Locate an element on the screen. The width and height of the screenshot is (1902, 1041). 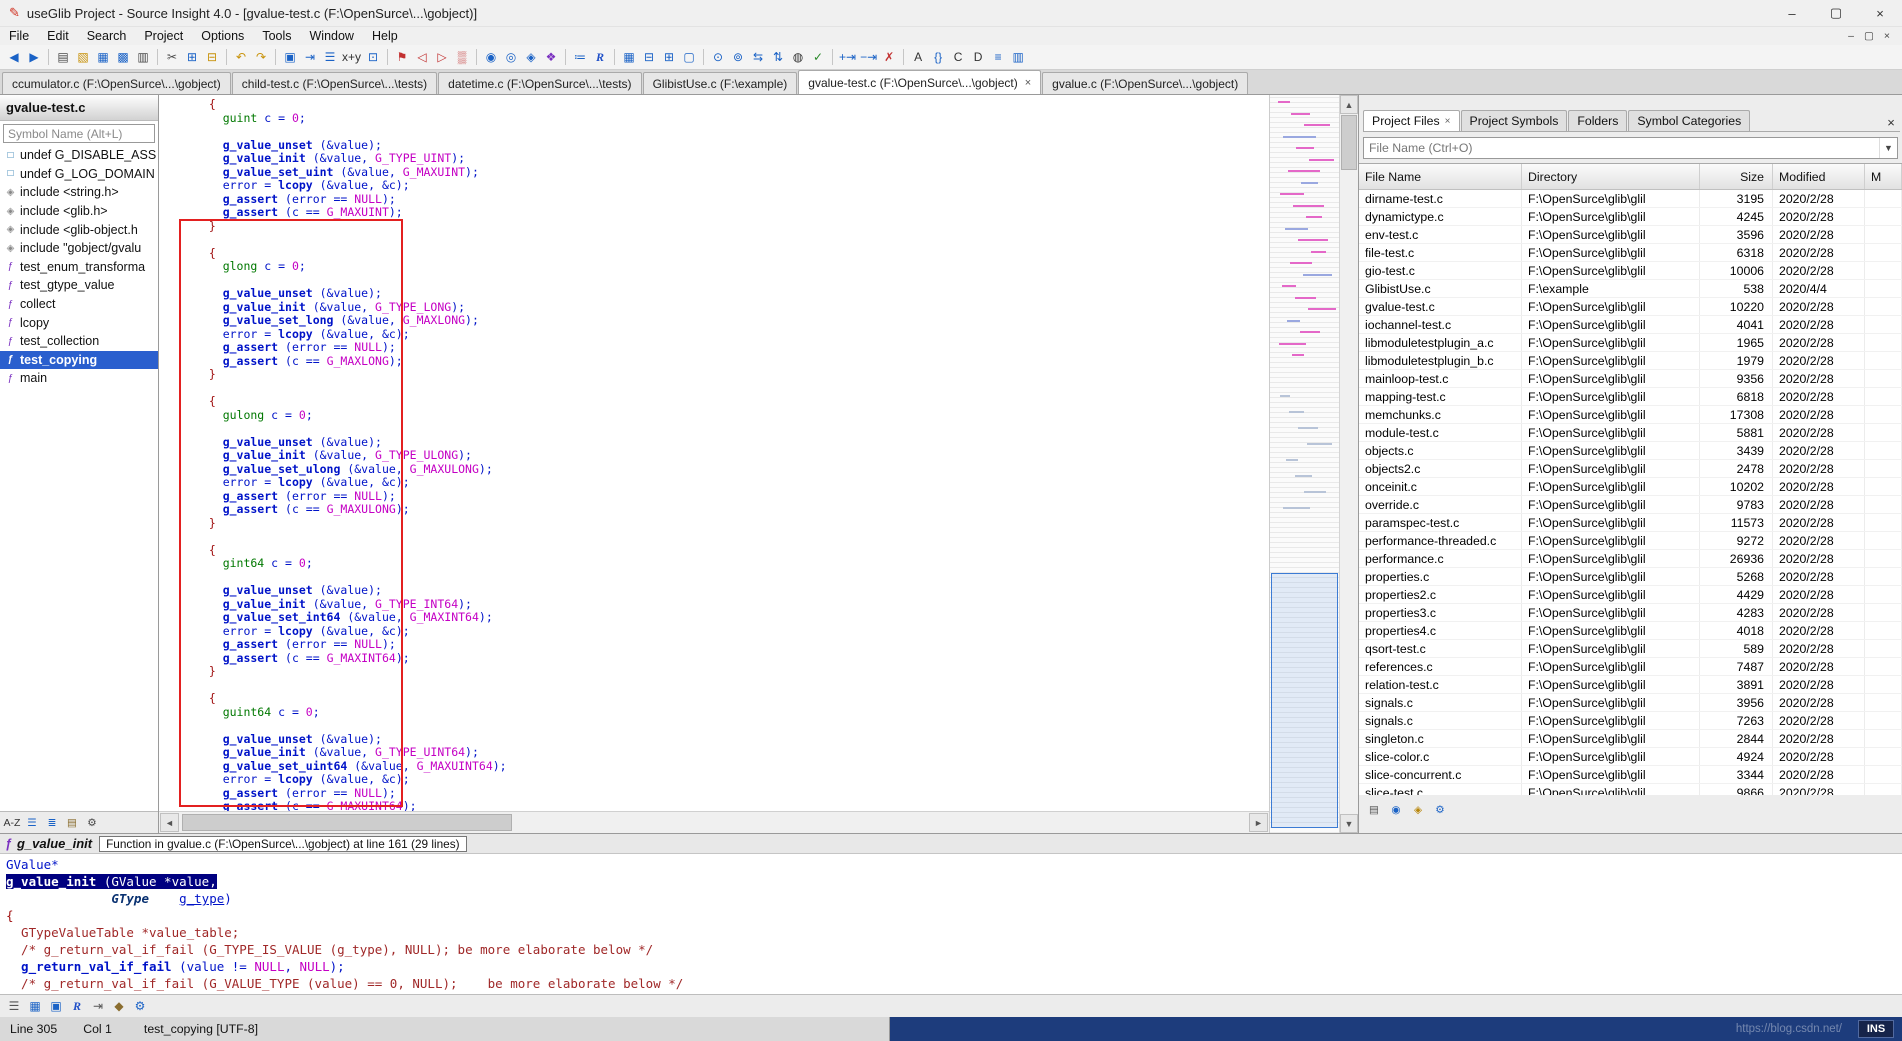
search-project-icon: ❖ is located at coordinates (551, 57).